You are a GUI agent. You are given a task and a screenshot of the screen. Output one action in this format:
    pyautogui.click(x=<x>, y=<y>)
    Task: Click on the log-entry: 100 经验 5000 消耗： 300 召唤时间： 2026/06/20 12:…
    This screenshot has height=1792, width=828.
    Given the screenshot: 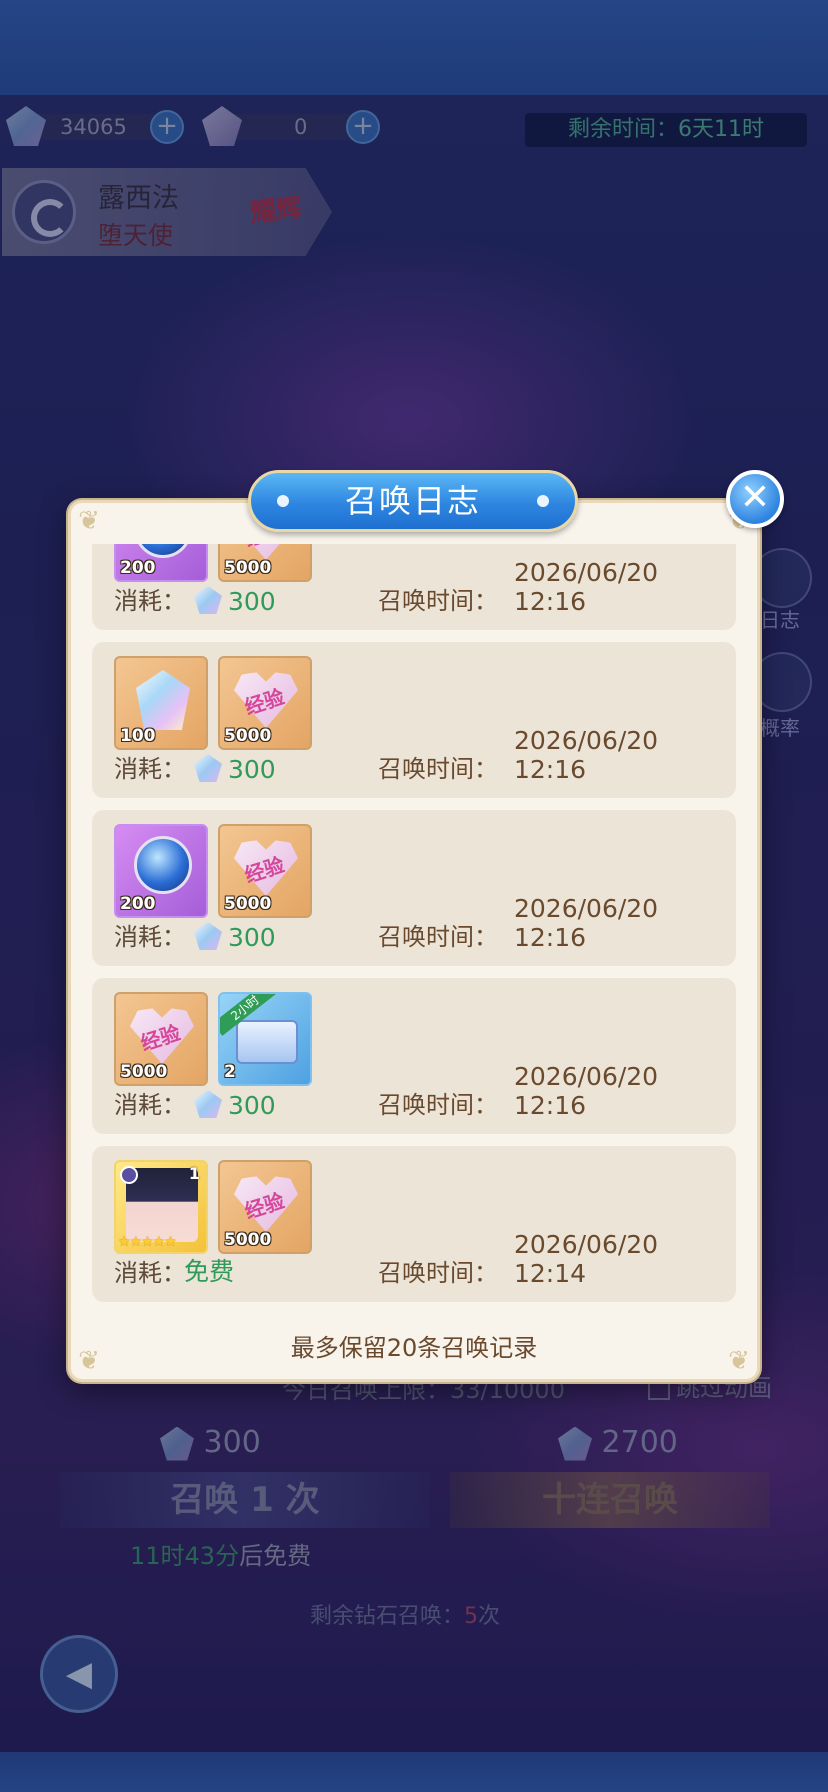 What is the action you would take?
    pyautogui.click(x=414, y=720)
    